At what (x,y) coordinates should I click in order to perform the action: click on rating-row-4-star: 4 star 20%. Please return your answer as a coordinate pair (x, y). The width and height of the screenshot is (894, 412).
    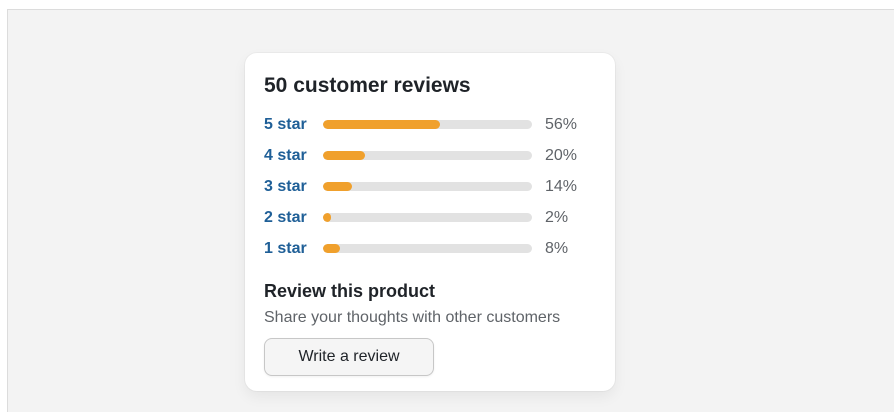
    Looking at the image, I should click on (430, 155).